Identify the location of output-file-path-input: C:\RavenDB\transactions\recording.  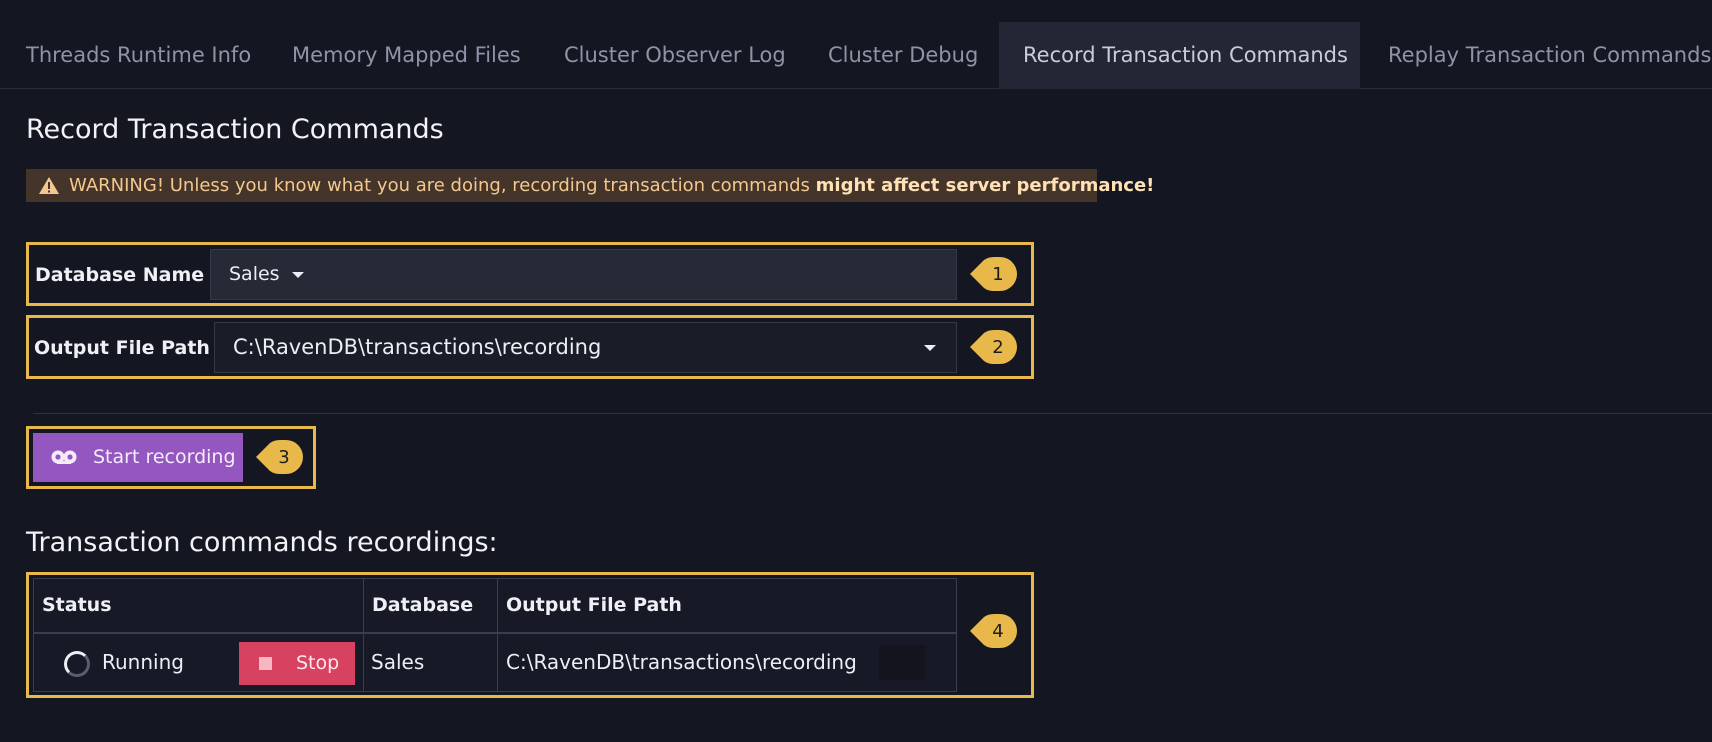
(585, 347).